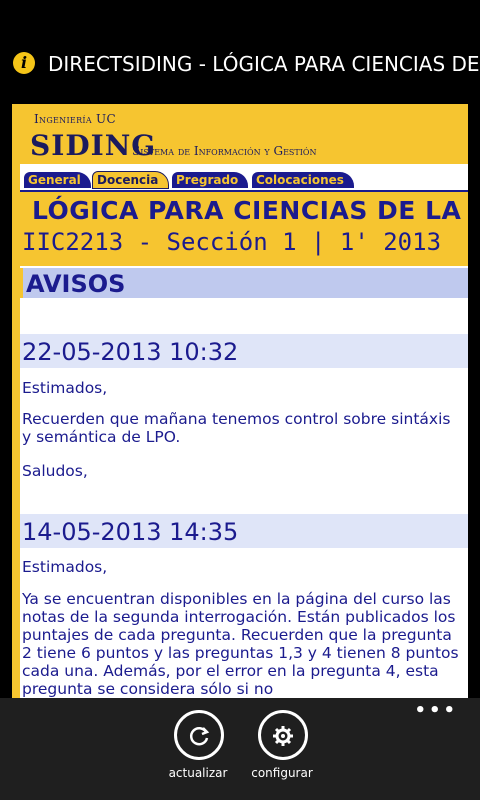 The width and height of the screenshot is (480, 800). I want to click on brand-subtitle: Sistema de Información y Gestión, so click(224, 151).